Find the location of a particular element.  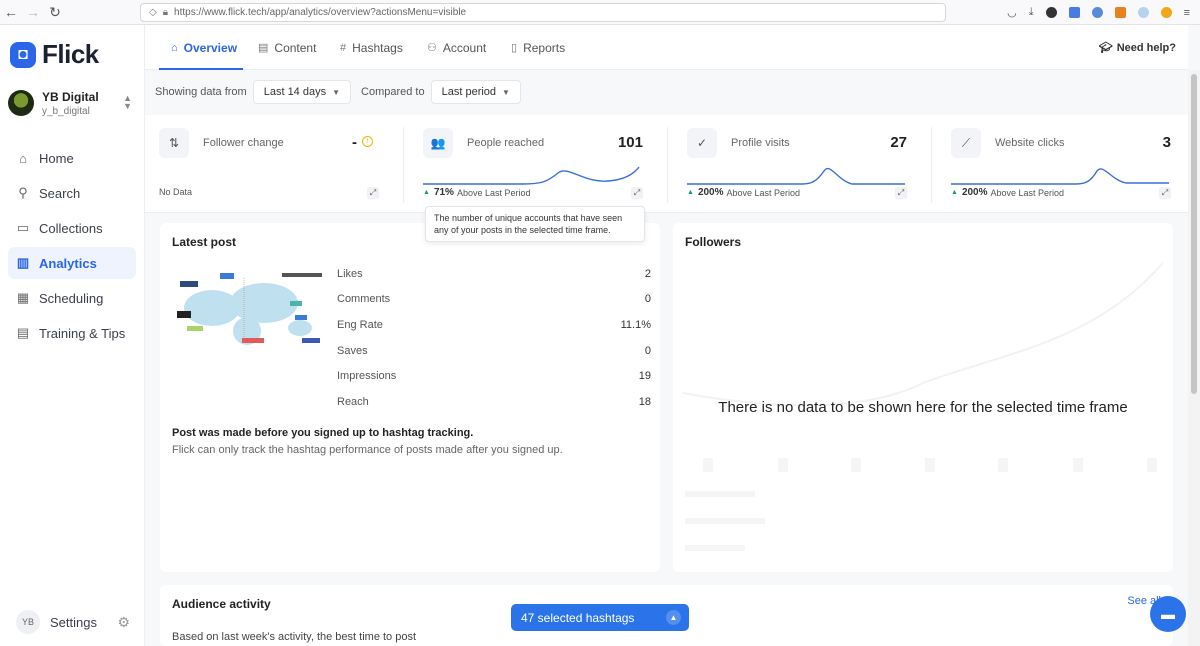

metric-row: Eng Rate 11.1% is located at coordinates (494, 325).